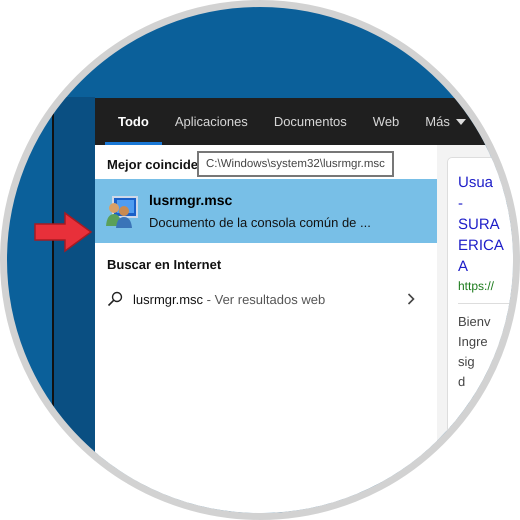 The image size is (520, 520). What do you see at coordinates (461, 121) in the screenshot?
I see `caret-icon` at bounding box center [461, 121].